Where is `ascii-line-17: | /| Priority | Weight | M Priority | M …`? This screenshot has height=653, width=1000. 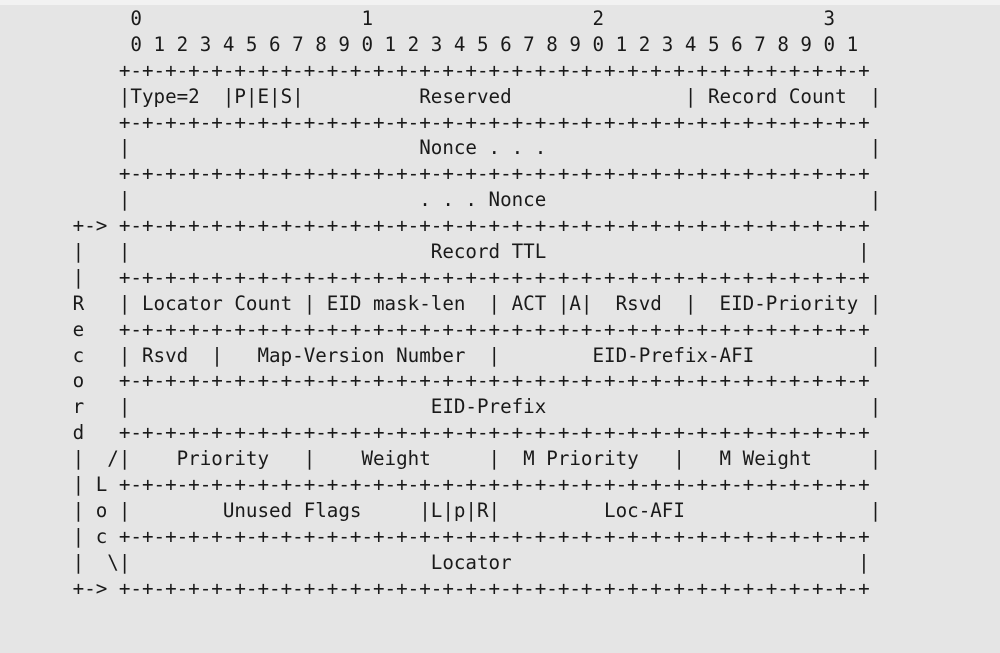 ascii-line-17: | /| Priority | Weight | M Priority | M … is located at coordinates (460, 459).